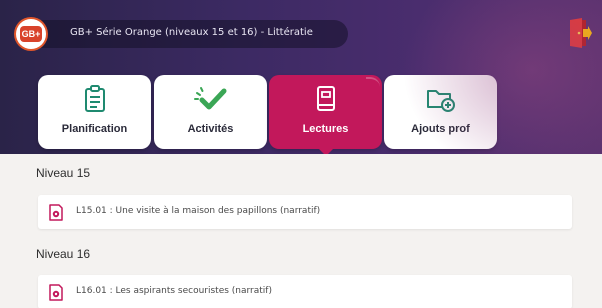 Image resolution: width=602 pixels, height=308 pixels. Describe the element at coordinates (440, 129) in the screenshot. I see `tab-label: Ajouts prof` at that location.